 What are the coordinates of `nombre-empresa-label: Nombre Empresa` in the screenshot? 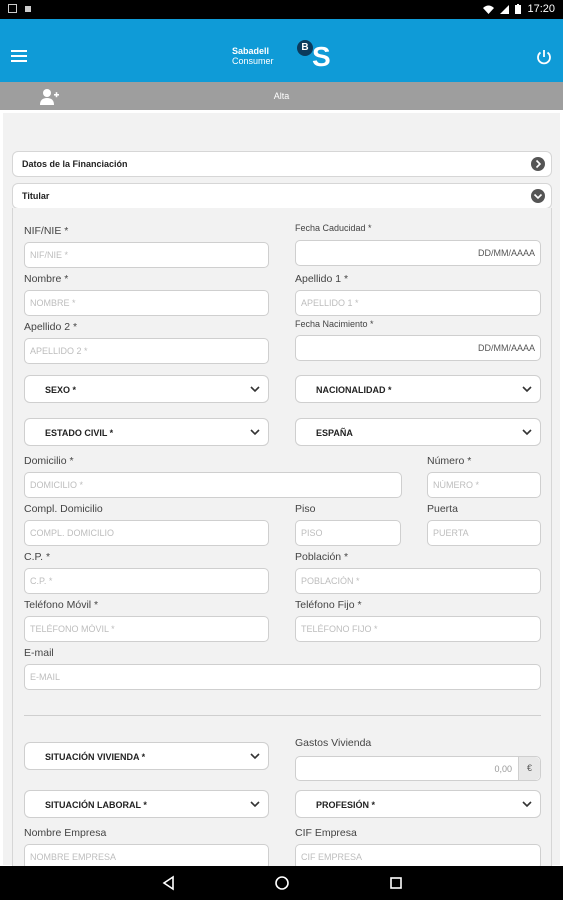 It's located at (65, 833).